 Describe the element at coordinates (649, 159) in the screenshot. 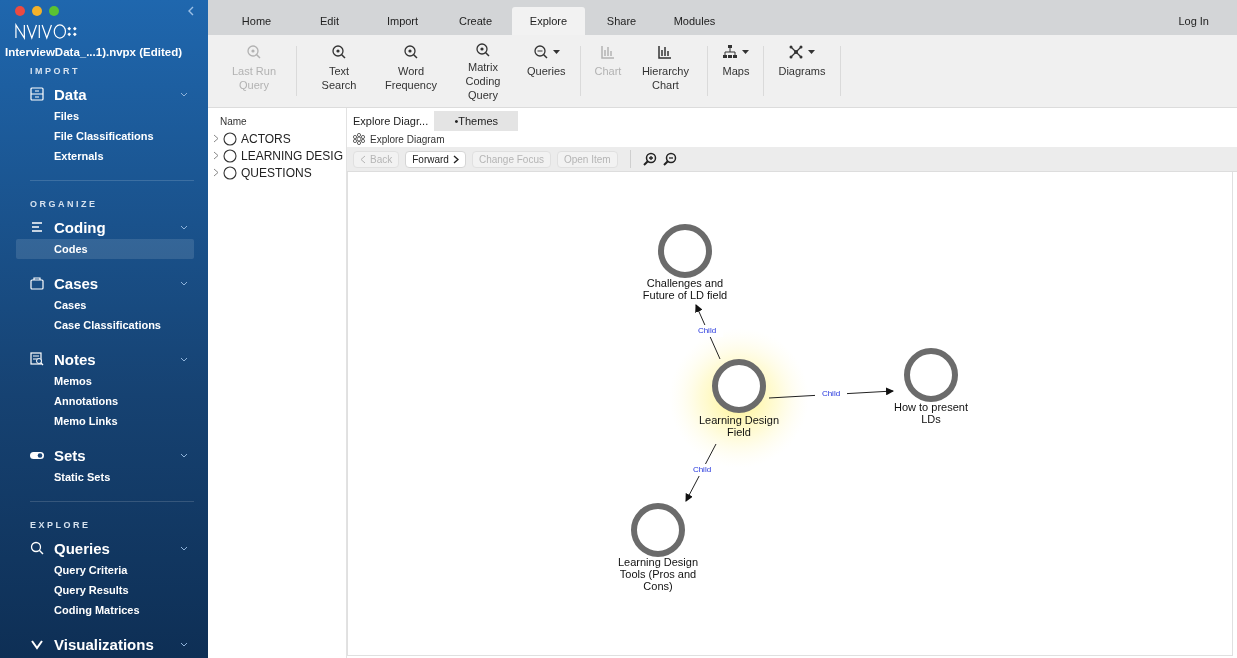

I see `zoom-in-icon` at that location.